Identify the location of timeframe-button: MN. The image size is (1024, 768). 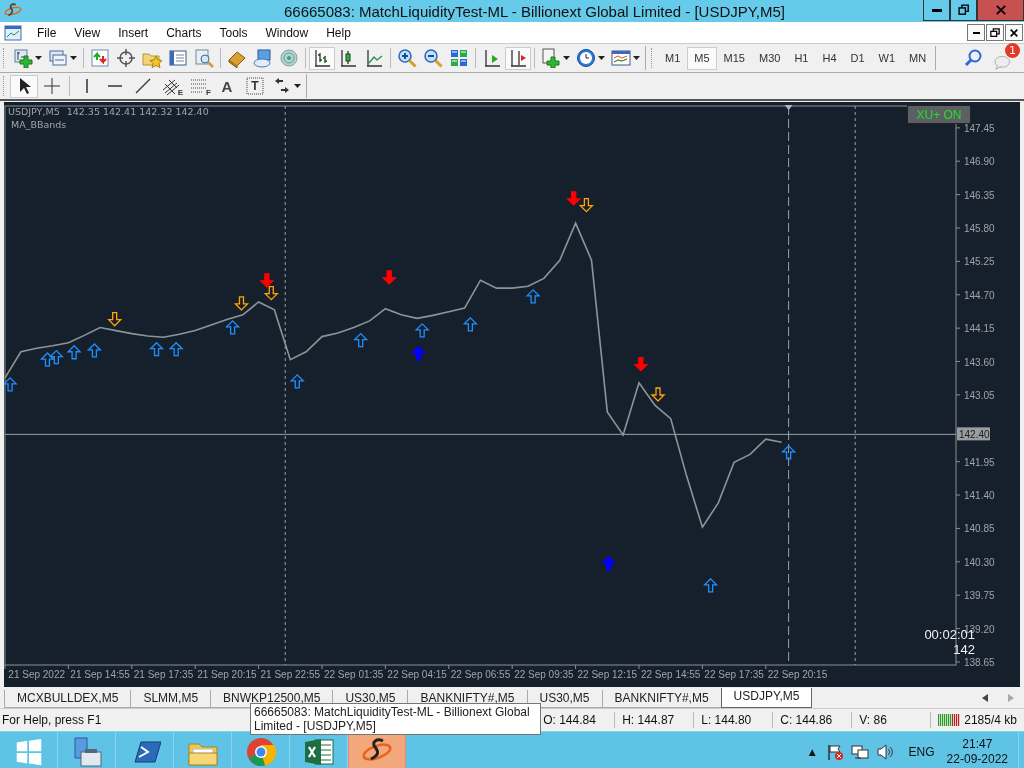
(918, 58).